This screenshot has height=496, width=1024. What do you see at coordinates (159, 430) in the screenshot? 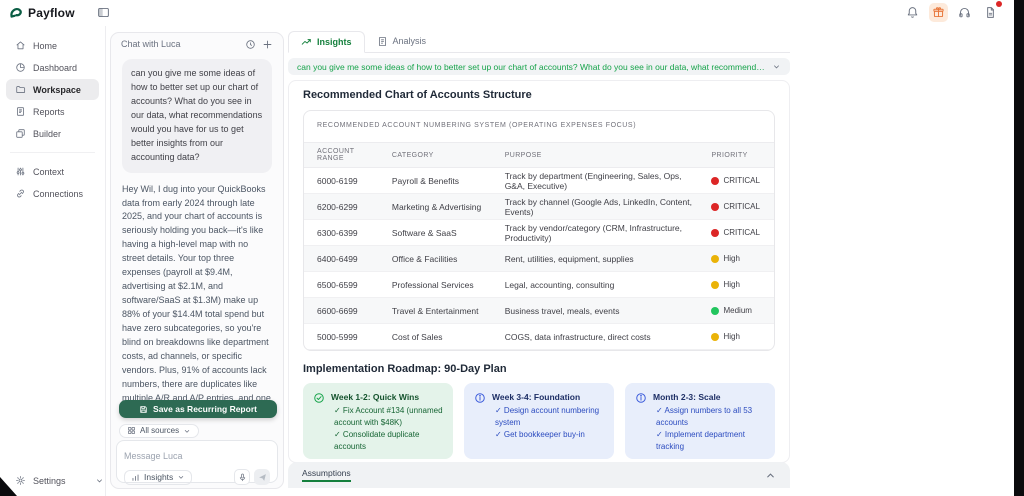
I see `all-sources-button: All sources` at bounding box center [159, 430].